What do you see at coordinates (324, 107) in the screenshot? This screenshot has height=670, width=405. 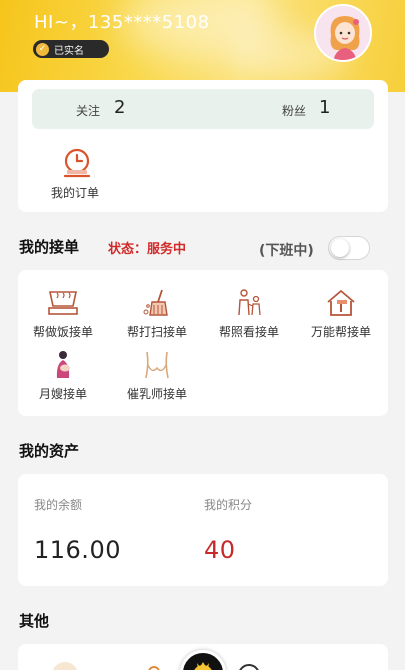 I see `fans-count: 1` at bounding box center [324, 107].